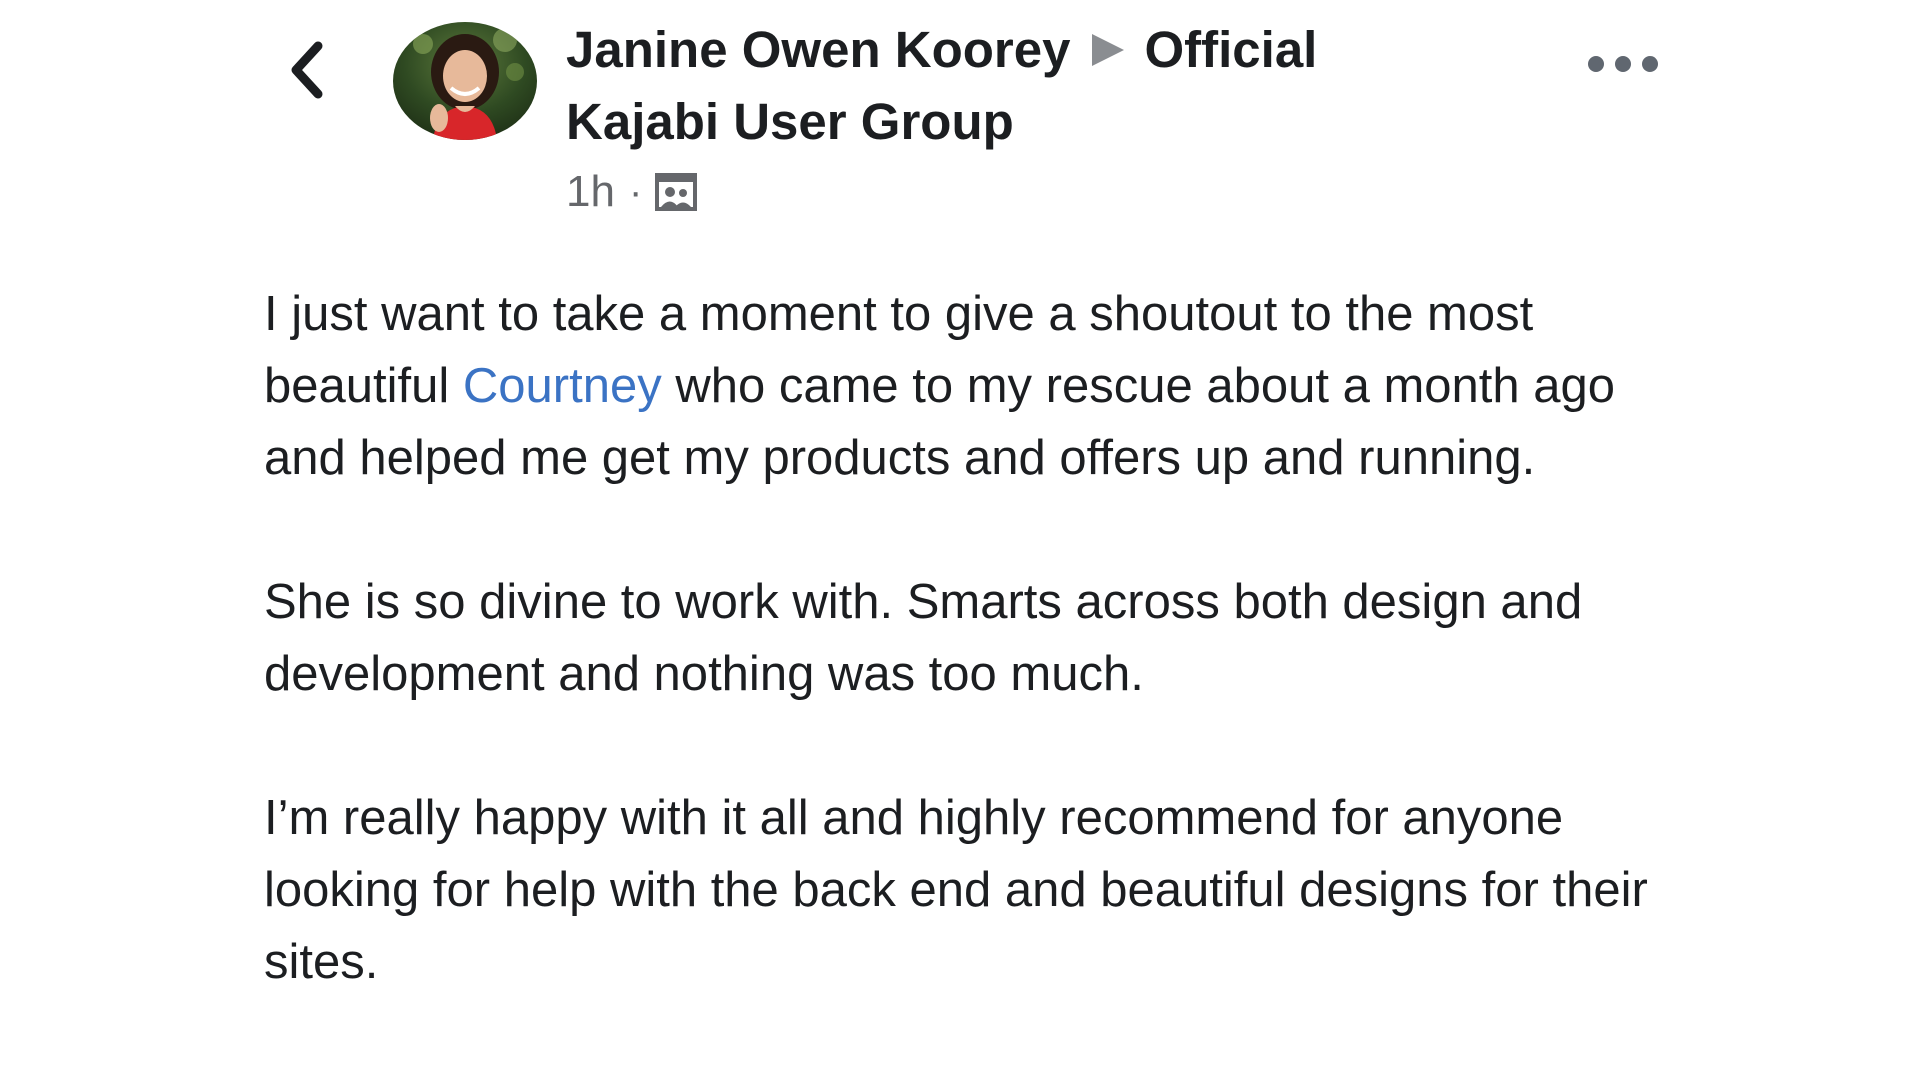 The image size is (1920, 1080). Describe the element at coordinates (1108, 50) in the screenshot. I see `shared-to-arrow-icon` at that location.